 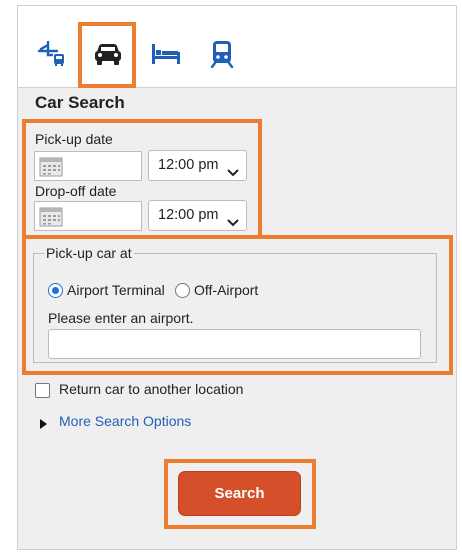 What do you see at coordinates (80, 102) in the screenshot?
I see `section-title: Car Search` at bounding box center [80, 102].